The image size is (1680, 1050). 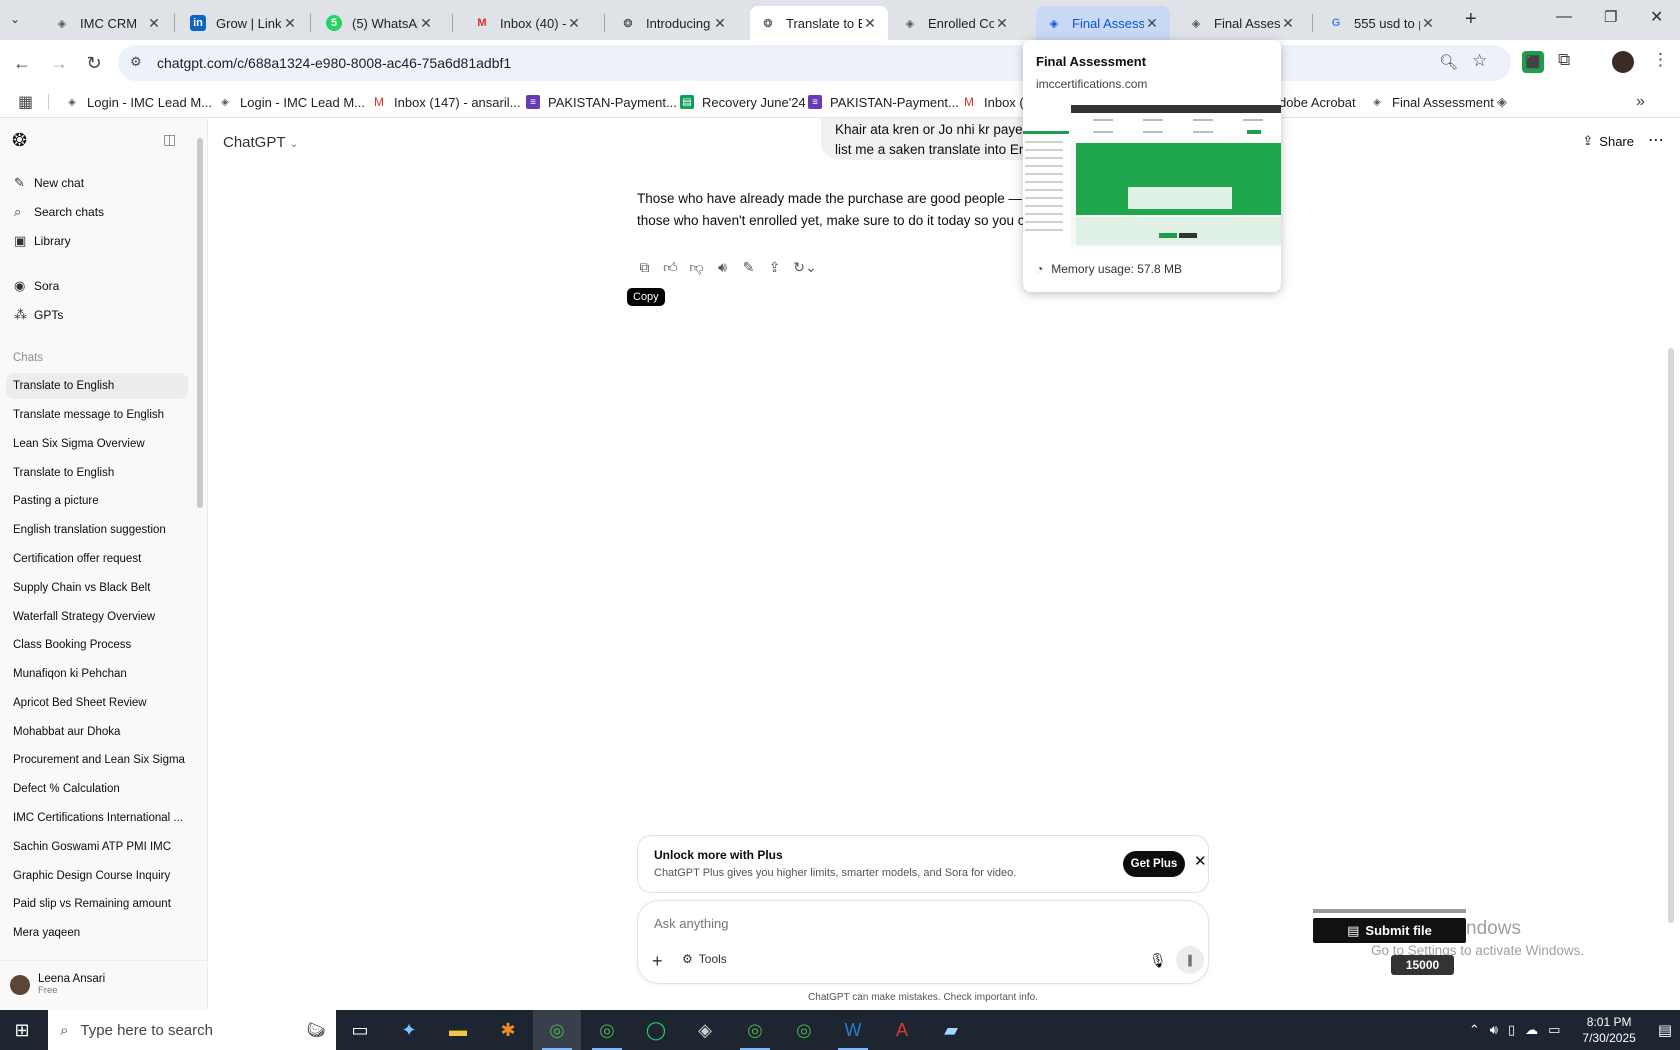 I want to click on message-input, so click(x=894, y=923).